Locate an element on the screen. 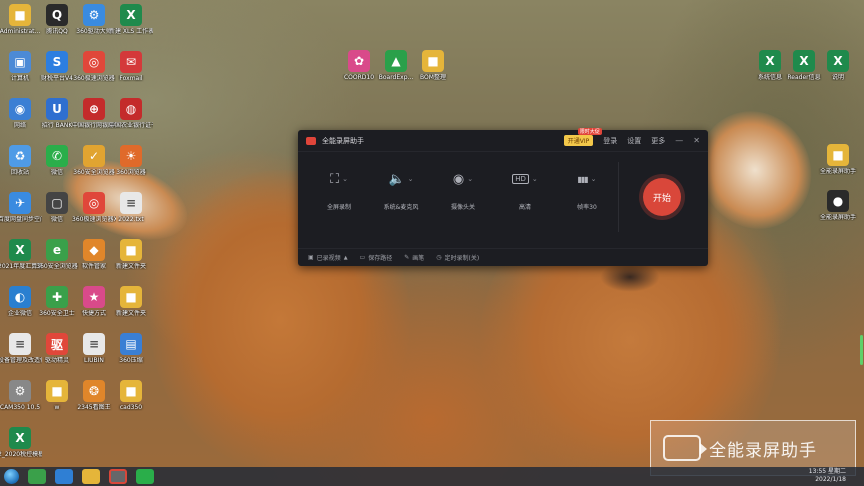 The height and width of the screenshot is (486, 864). settings-button: 设置 is located at coordinates (634, 141).